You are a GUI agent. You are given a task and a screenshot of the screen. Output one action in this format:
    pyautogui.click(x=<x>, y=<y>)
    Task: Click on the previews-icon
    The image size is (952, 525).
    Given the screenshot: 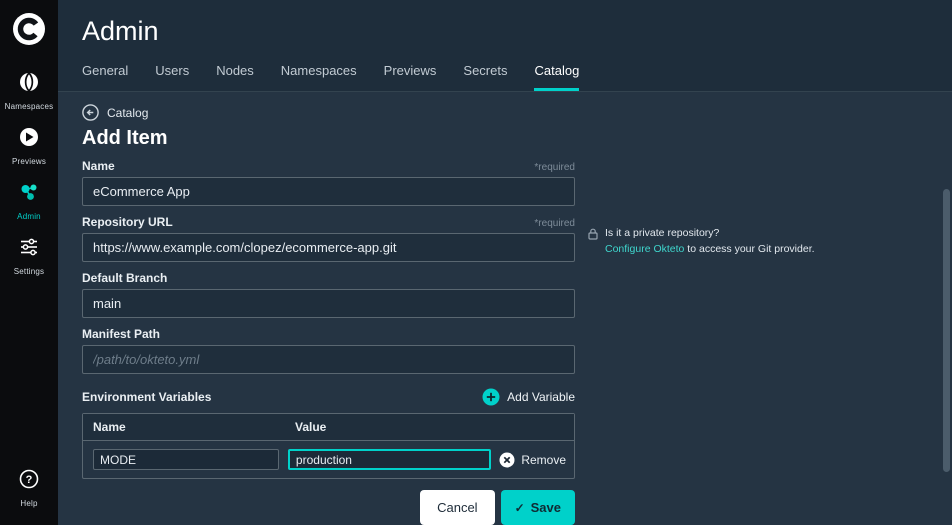 What is the action you would take?
    pyautogui.click(x=29, y=139)
    